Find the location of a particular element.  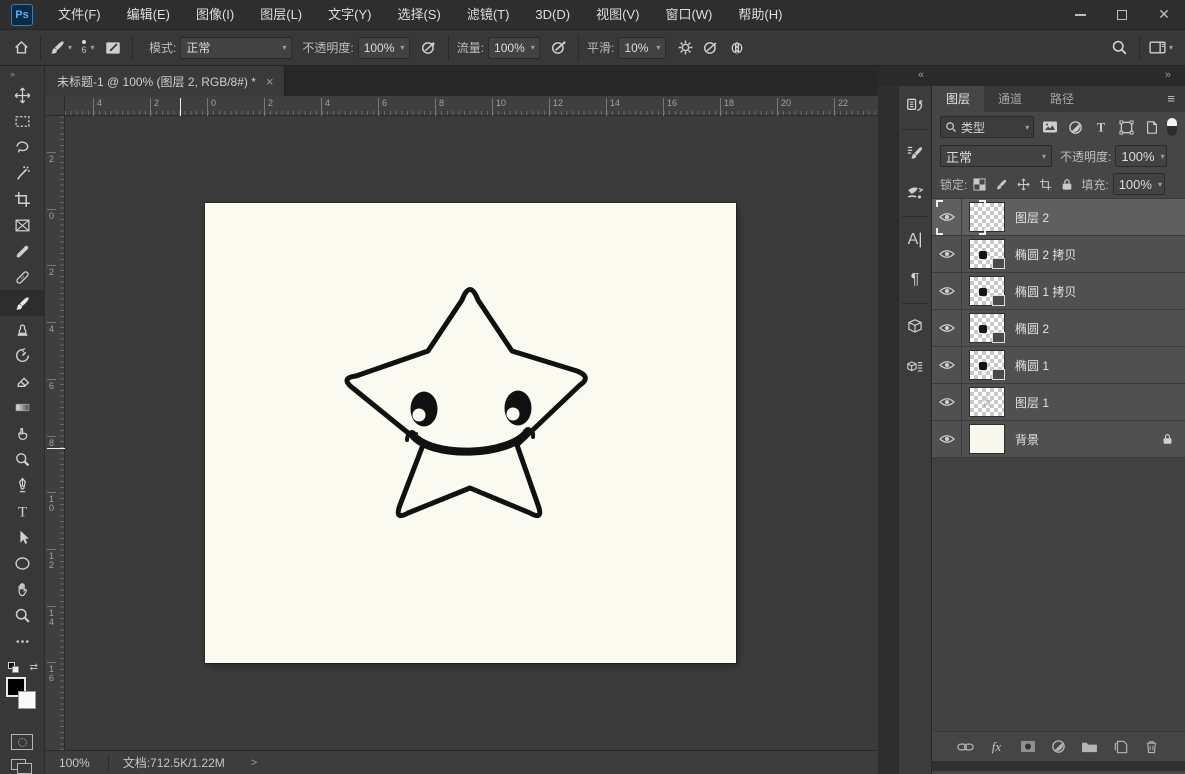

brush-tool is located at coordinates (22, 303).